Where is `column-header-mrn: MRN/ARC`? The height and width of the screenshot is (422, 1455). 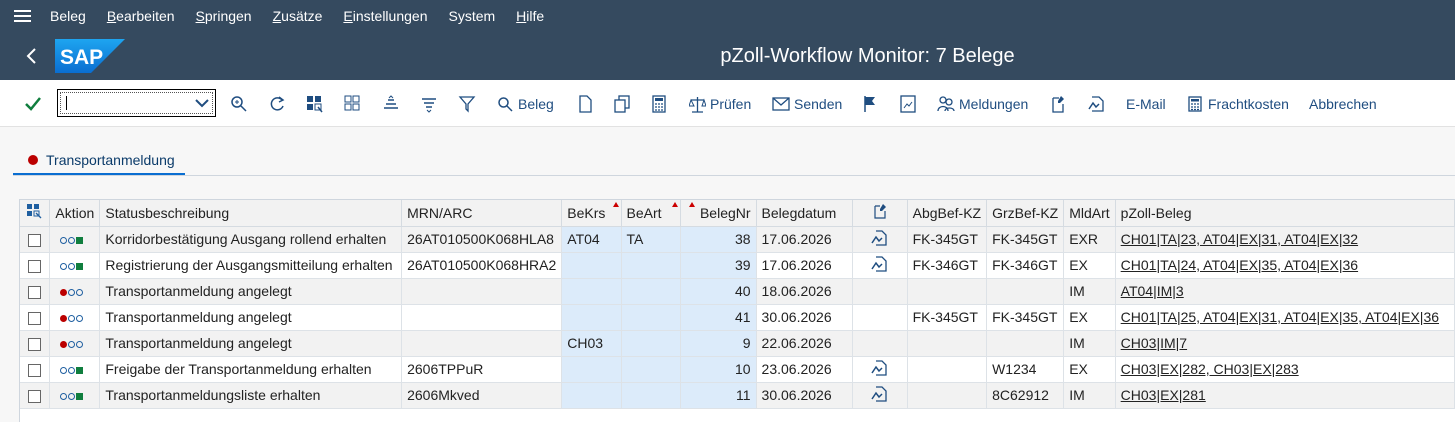
column-header-mrn: MRN/ARC is located at coordinates (482, 213).